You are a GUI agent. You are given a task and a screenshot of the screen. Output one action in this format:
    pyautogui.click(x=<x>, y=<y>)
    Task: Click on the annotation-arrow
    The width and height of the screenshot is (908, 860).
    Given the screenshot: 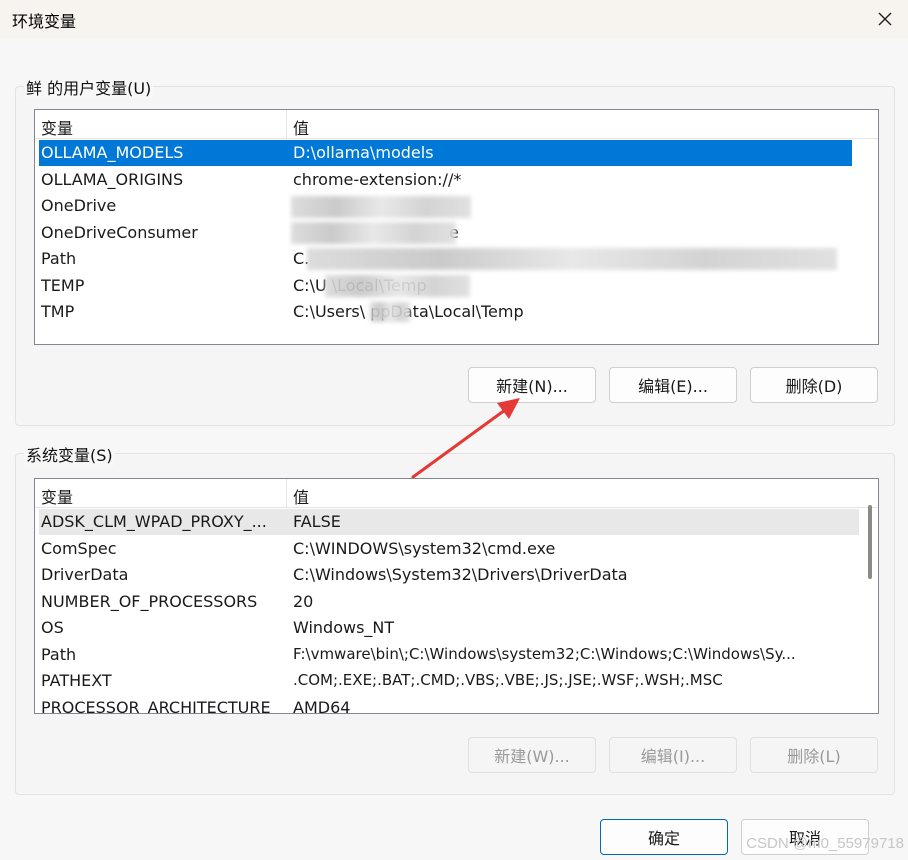 What is the action you would take?
    pyautogui.click(x=465, y=438)
    